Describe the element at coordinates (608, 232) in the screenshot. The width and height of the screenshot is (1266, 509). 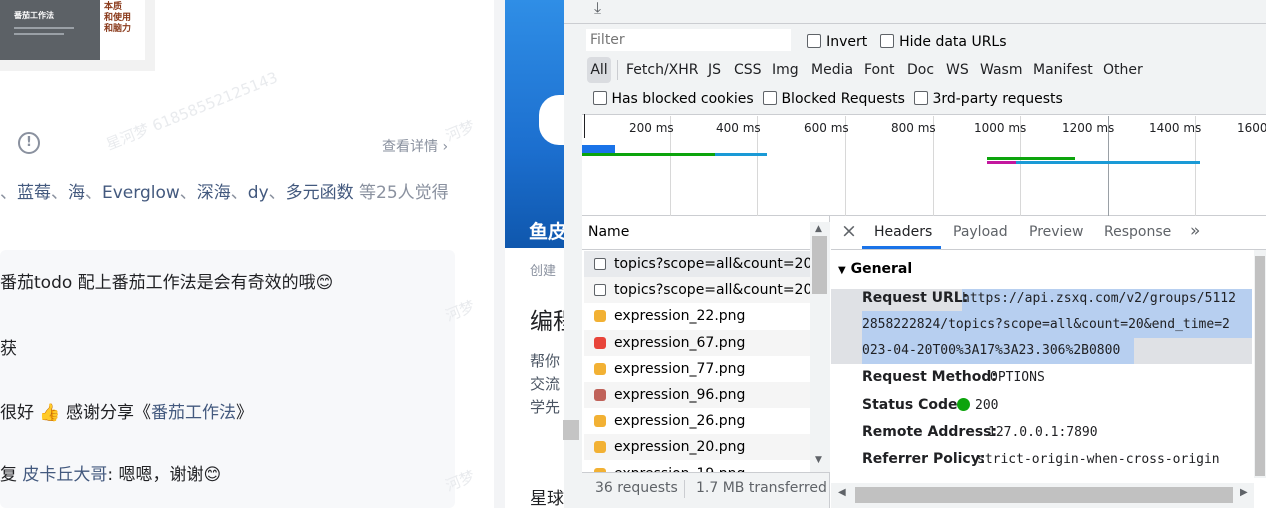
I see `name-column-header: Name` at that location.